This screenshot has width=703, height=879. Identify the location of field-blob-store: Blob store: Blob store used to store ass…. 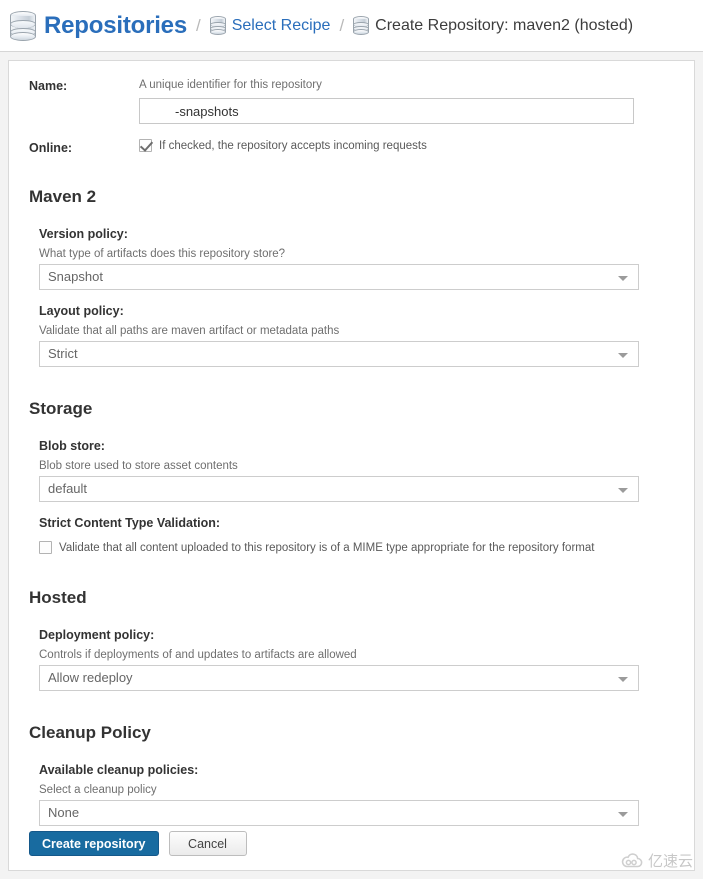
(361, 470).